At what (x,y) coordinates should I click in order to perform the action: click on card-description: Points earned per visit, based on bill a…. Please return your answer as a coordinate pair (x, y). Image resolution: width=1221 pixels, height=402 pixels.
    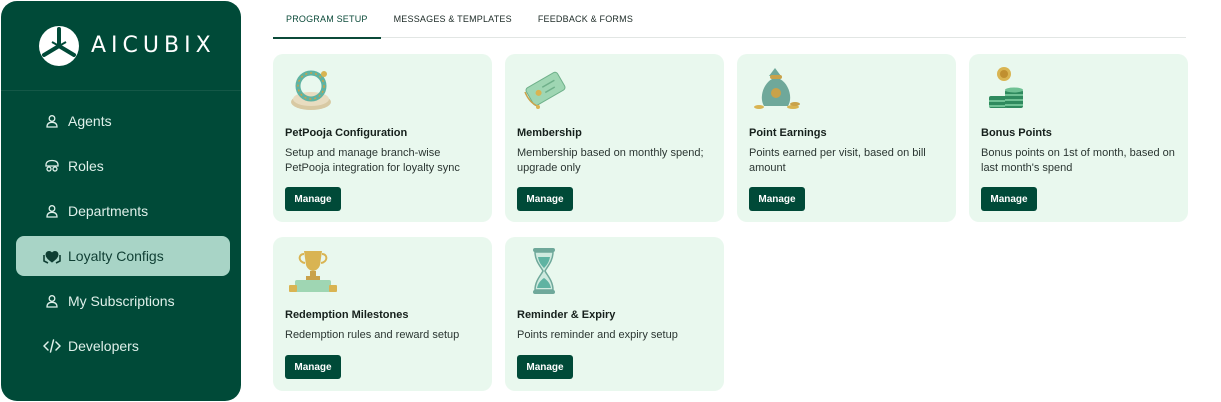
    Looking at the image, I should click on (837, 160).